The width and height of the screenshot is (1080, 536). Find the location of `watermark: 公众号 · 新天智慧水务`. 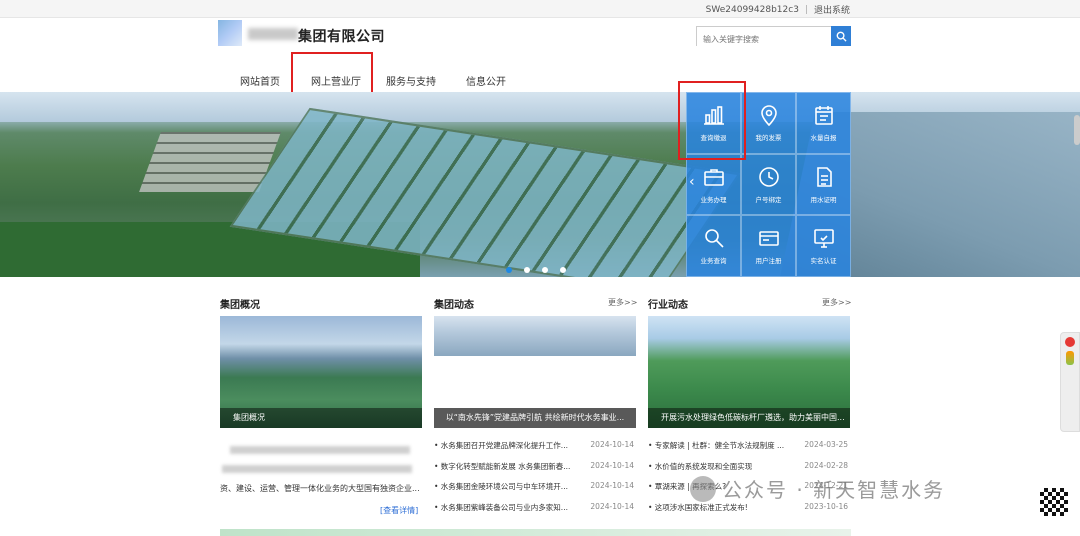

watermark: 公众号 · 新天智慧水务 is located at coordinates (817, 488).